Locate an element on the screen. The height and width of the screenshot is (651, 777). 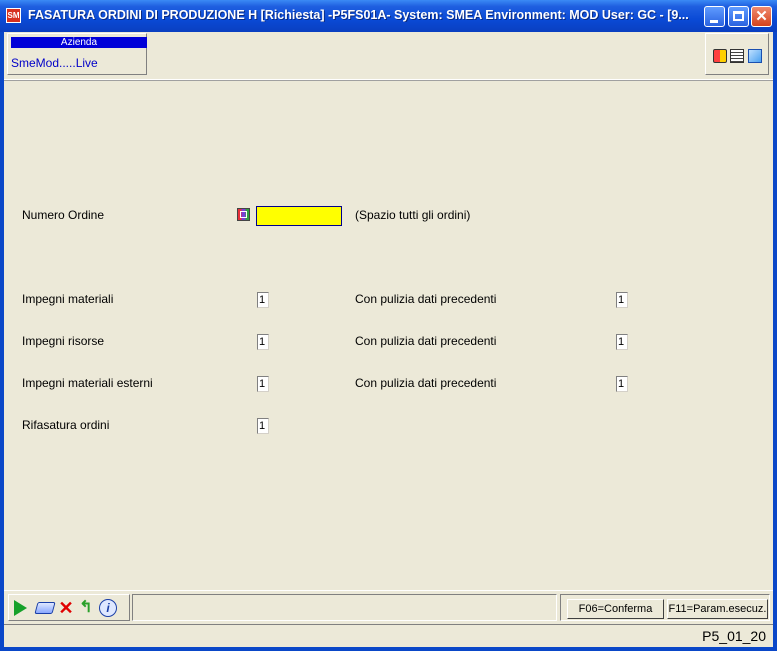
clear-icon is located at coordinates (45, 608).